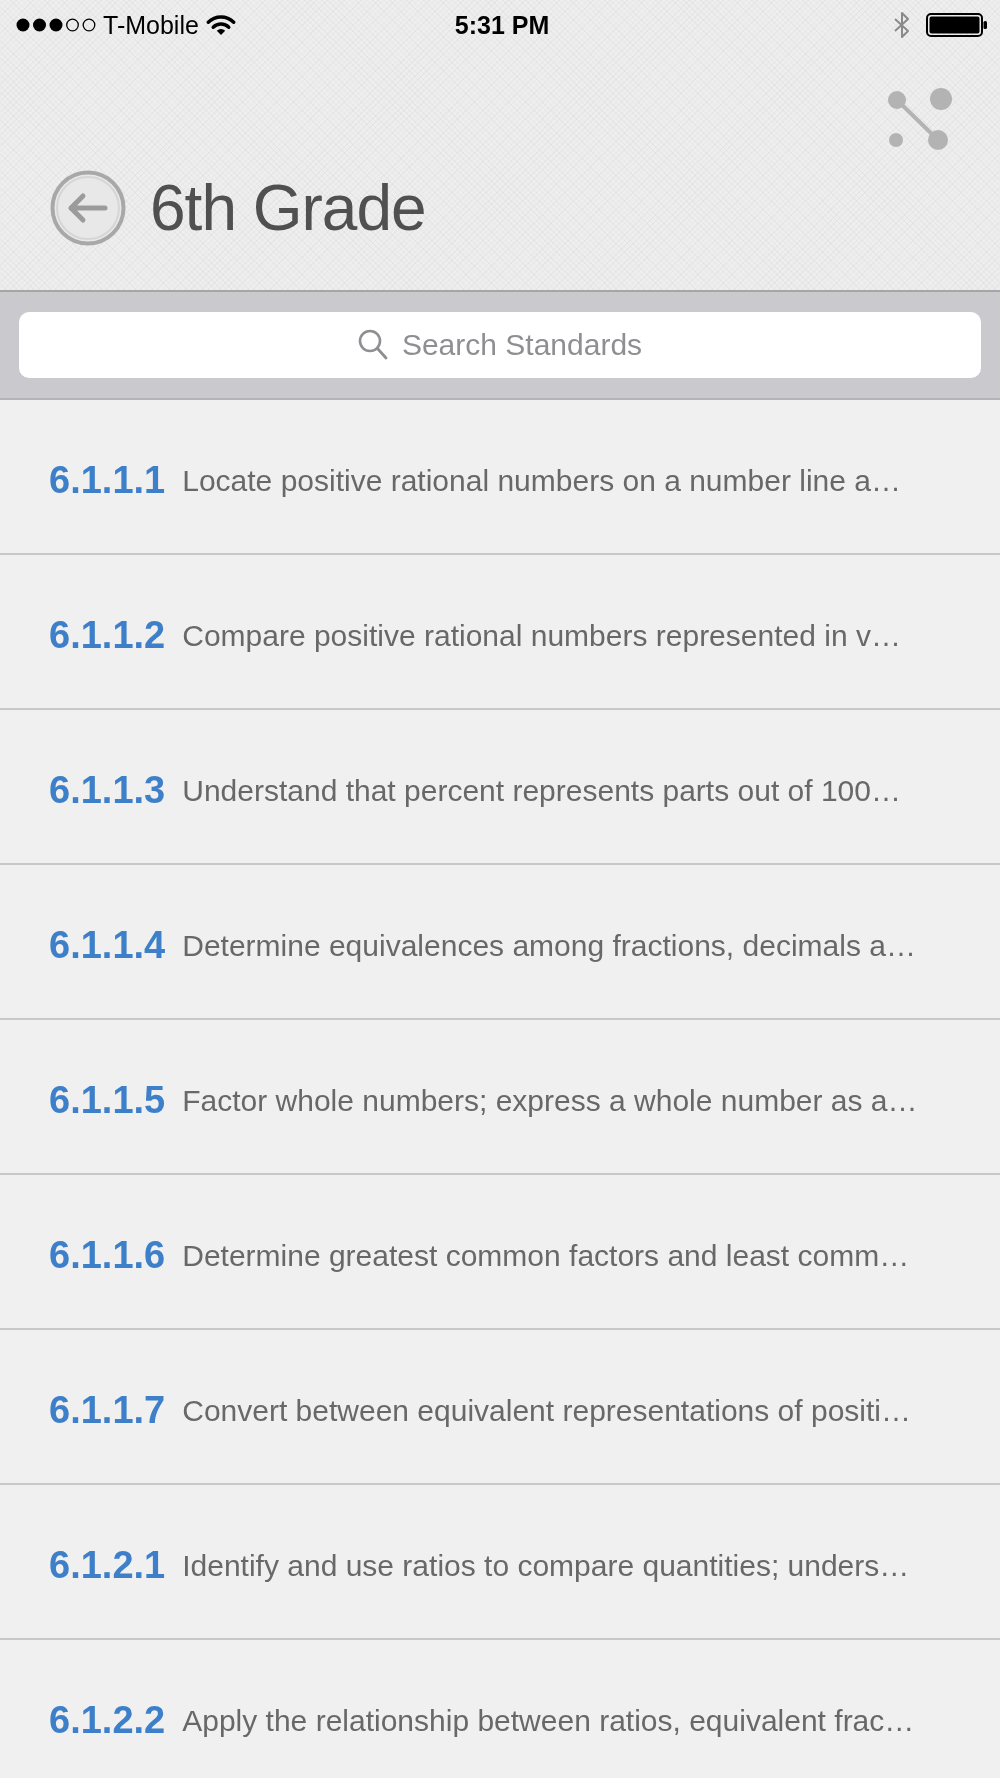  Describe the element at coordinates (107, 1100) in the screenshot. I see `standard-code: 6.1.1.5` at that location.